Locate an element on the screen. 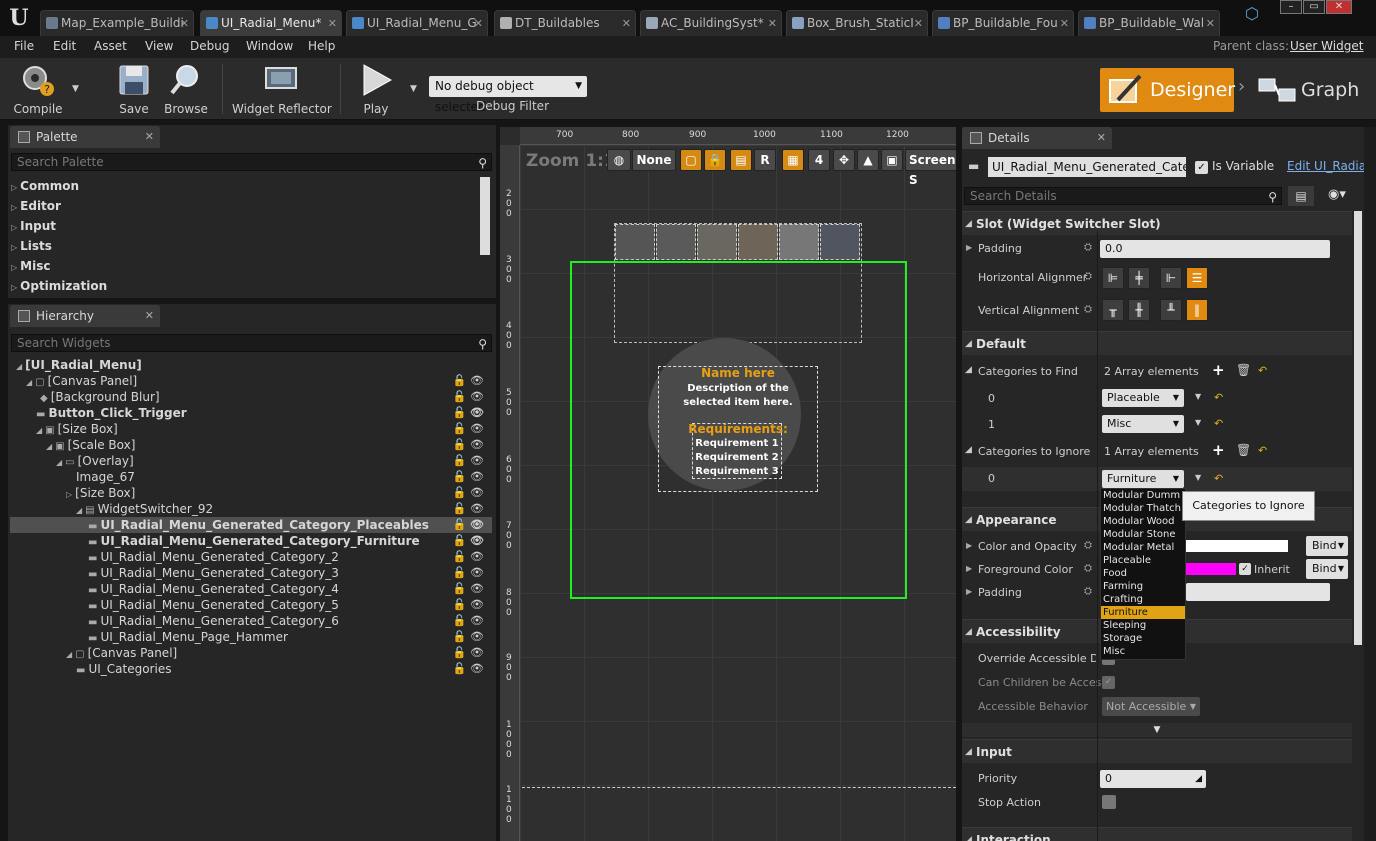 This screenshot has width=1376, height=841. hierarchy-row: ◢ ▢ [Canvas Panel] 🔓 👁 is located at coordinates (251, 653).